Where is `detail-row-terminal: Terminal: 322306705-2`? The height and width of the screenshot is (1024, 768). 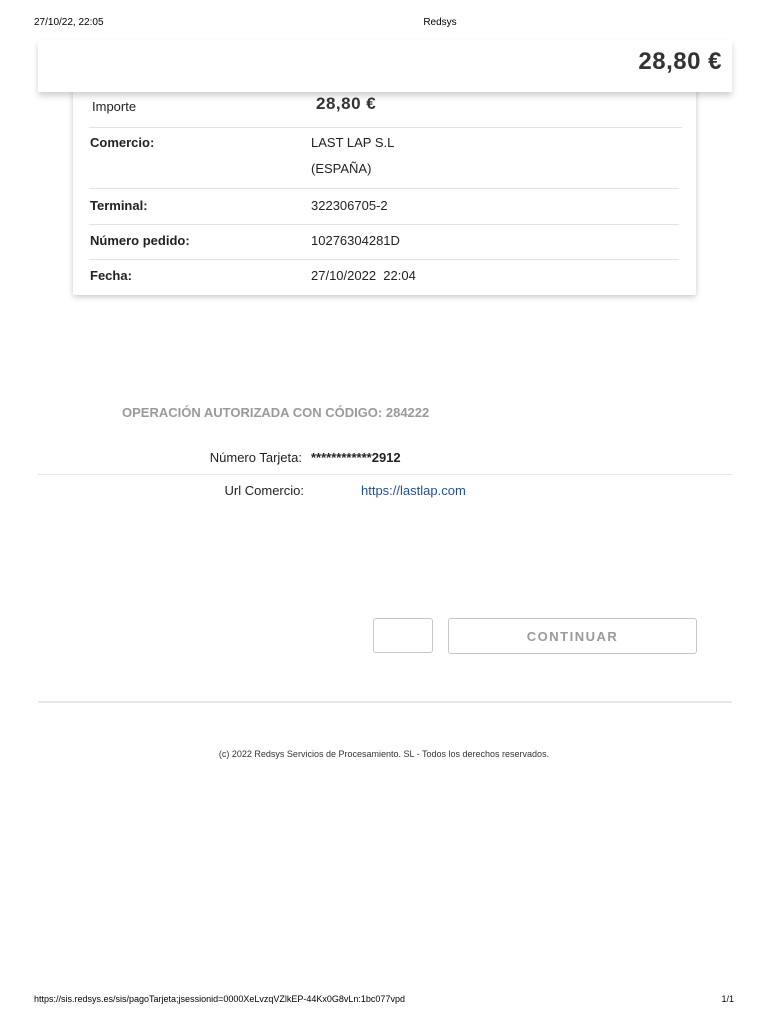
detail-row-terminal: Terminal: 322306705-2 is located at coordinates (384, 207).